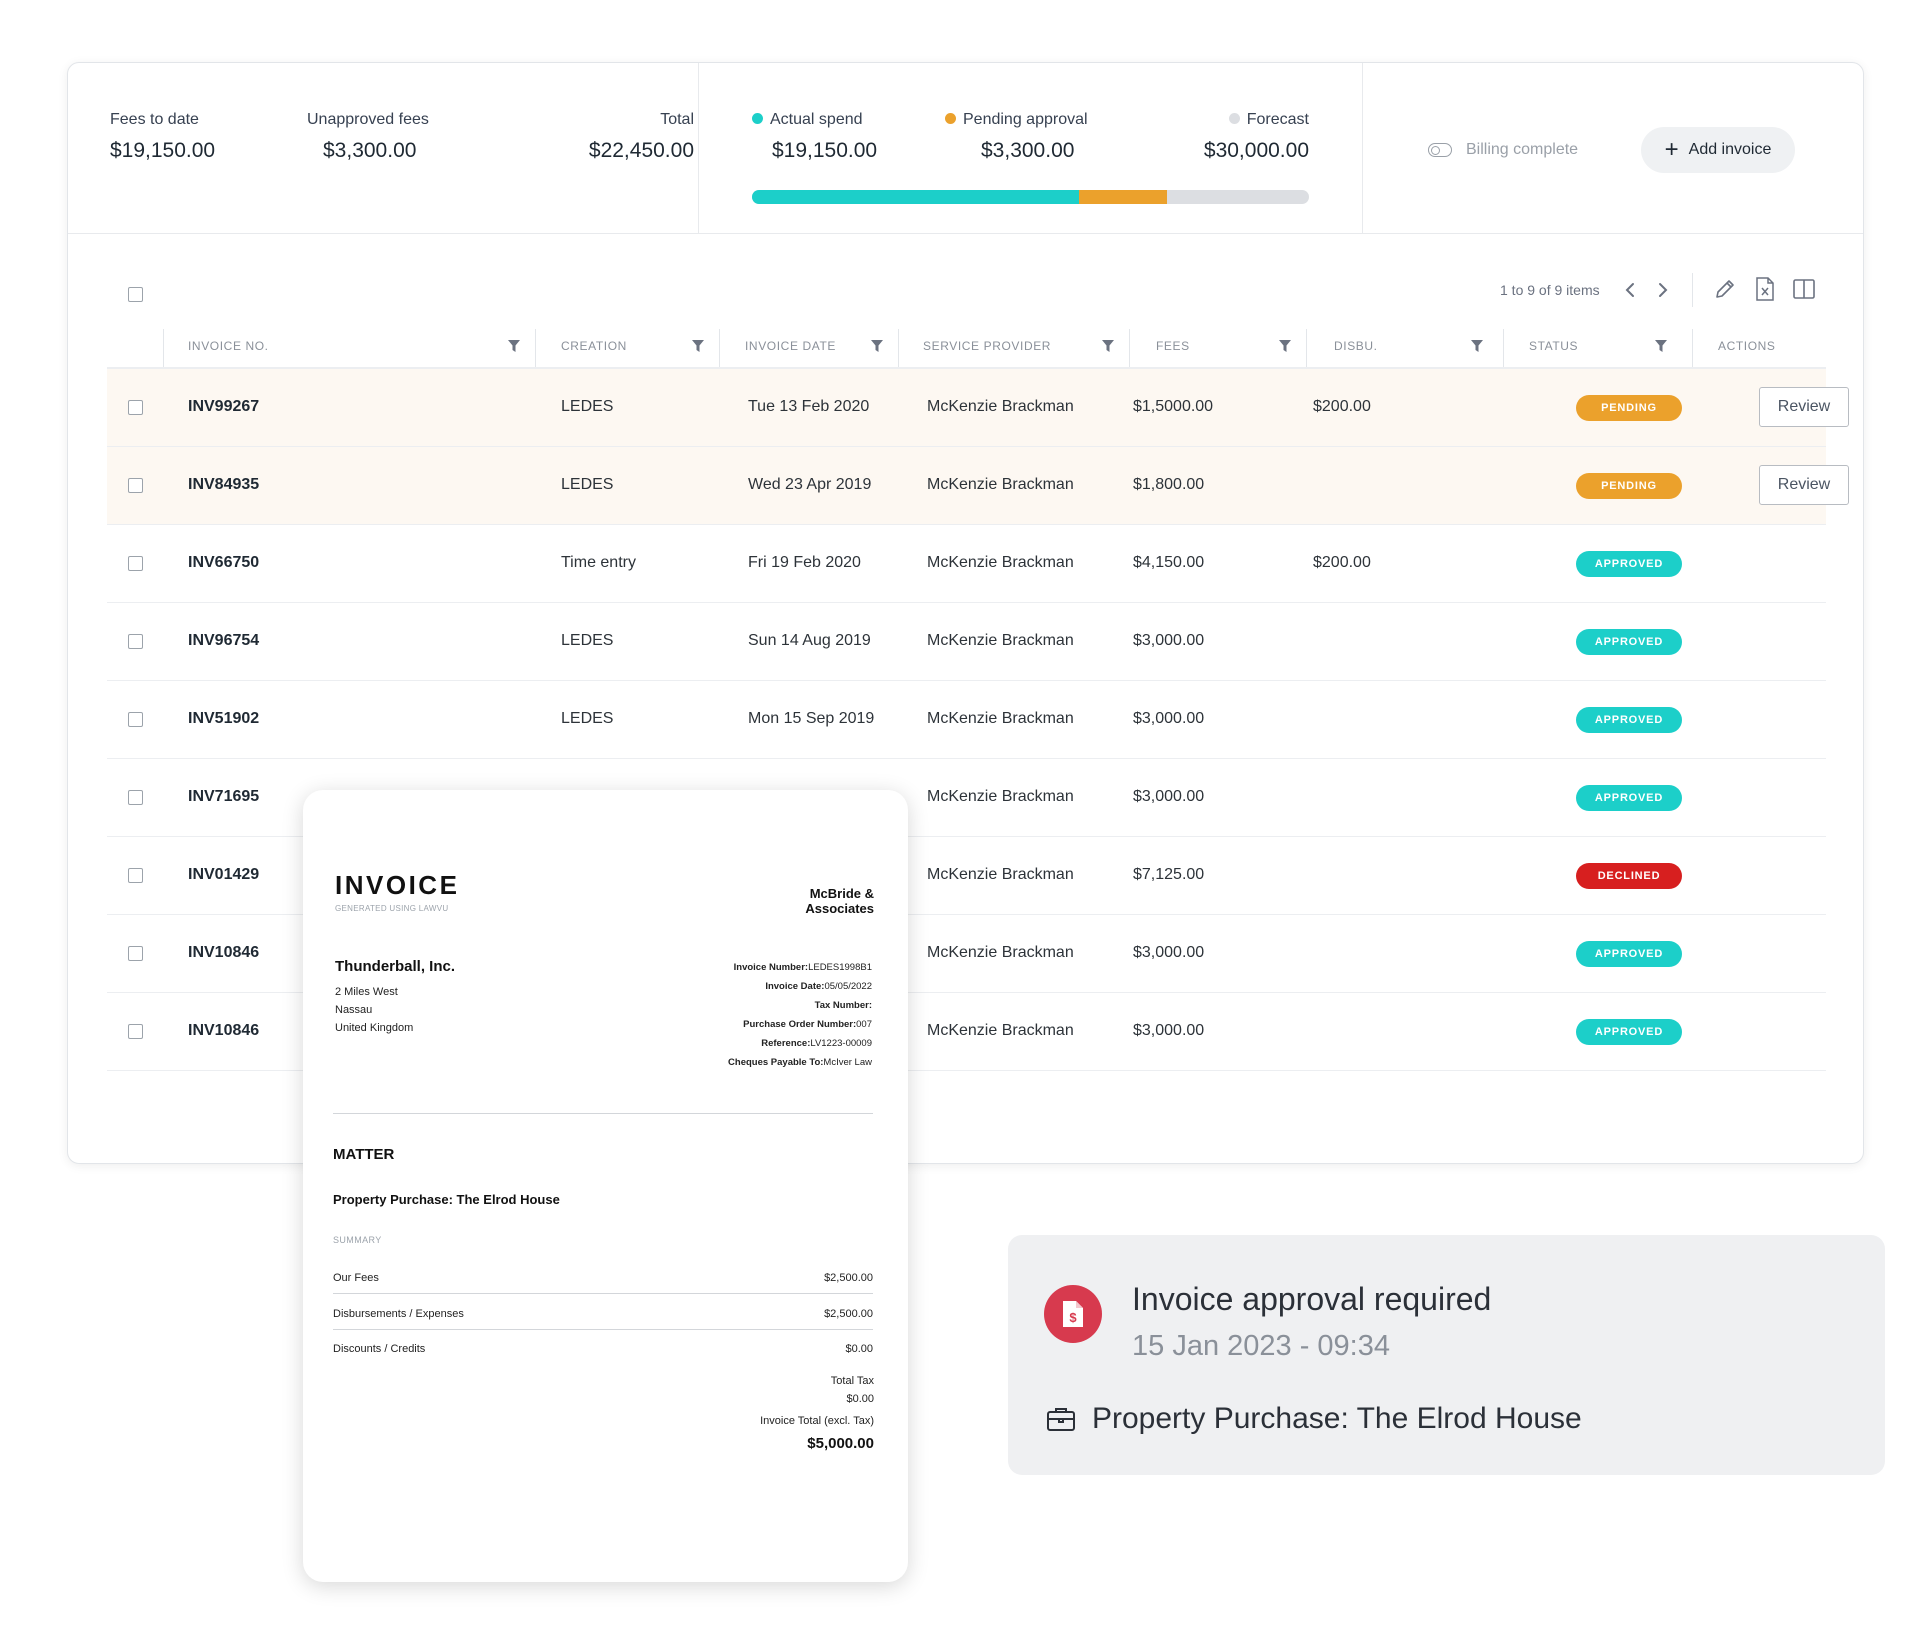 Image resolution: width=1920 pixels, height=1625 pixels. I want to click on invoice-number: INV71695, so click(223, 797).